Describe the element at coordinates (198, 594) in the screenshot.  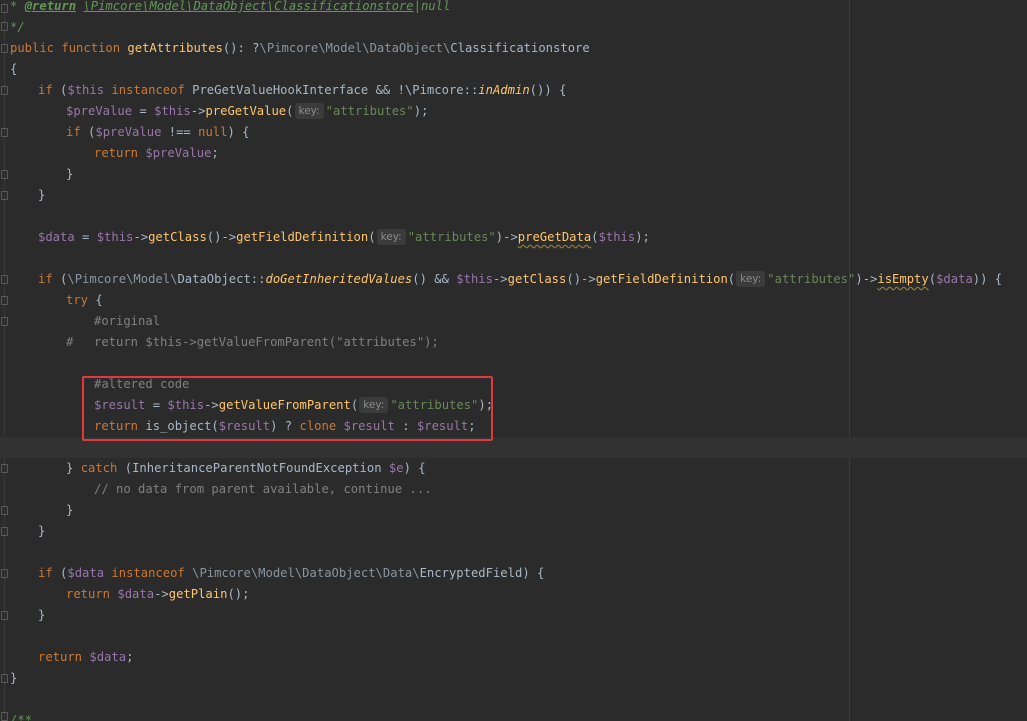
I see `method-getplain: getPlain` at that location.